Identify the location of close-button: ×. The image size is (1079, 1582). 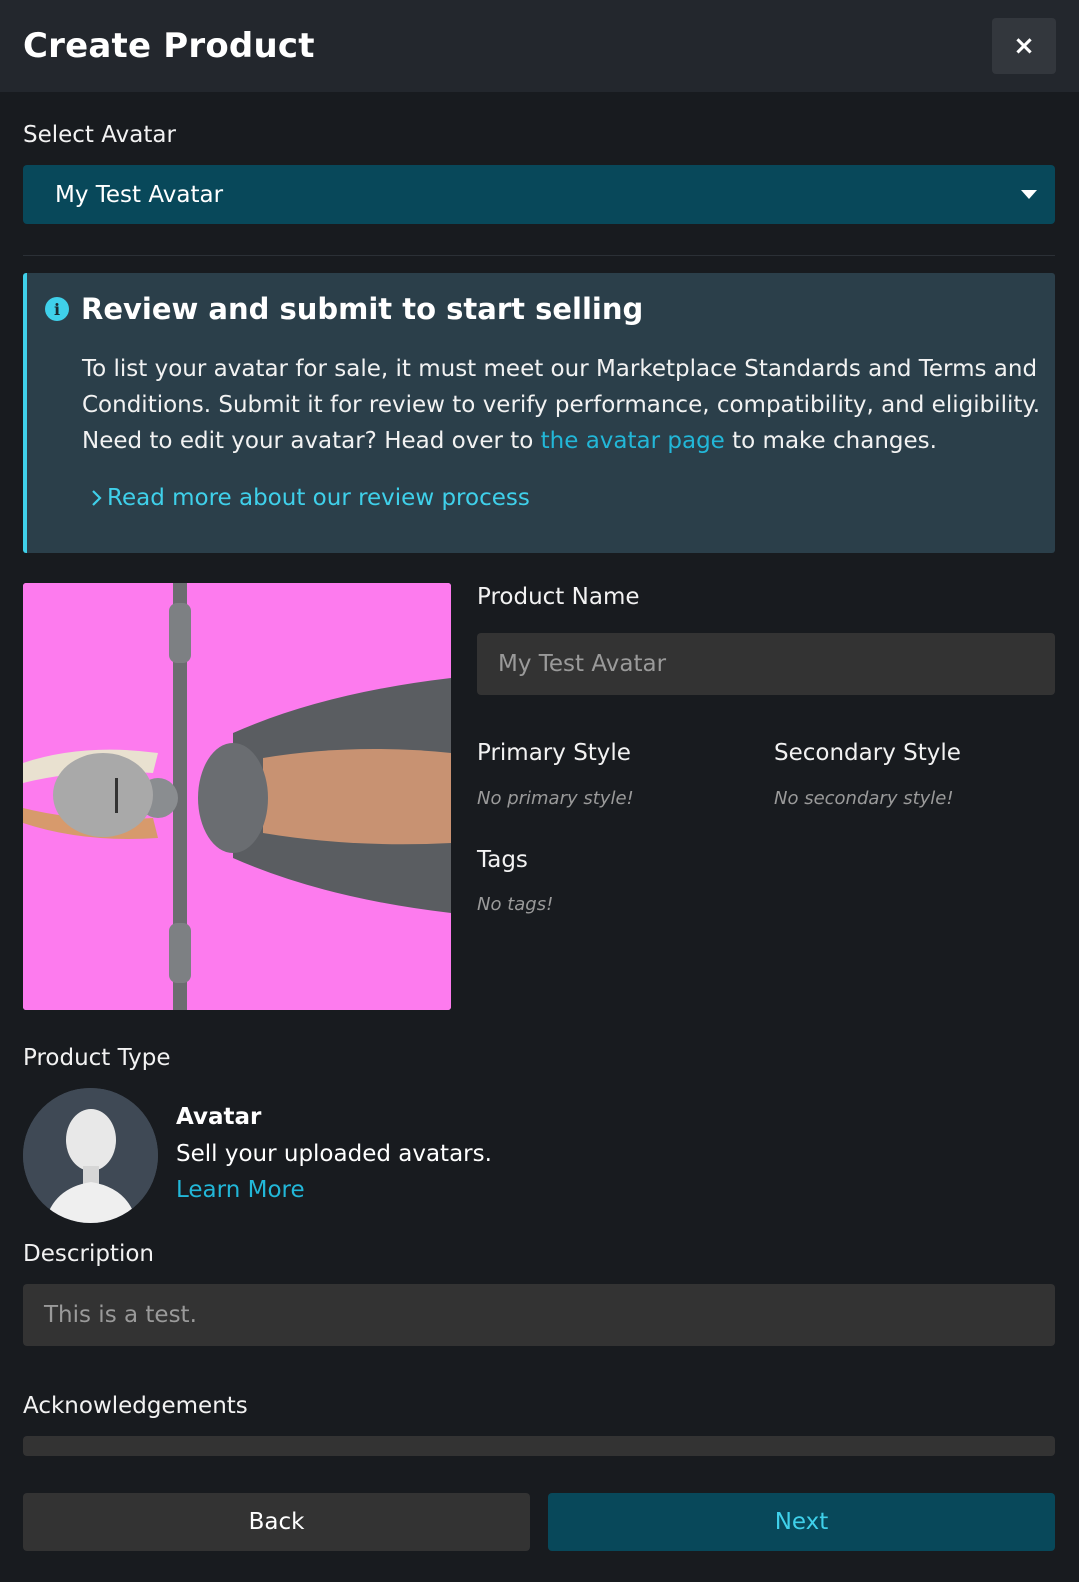
(1024, 46).